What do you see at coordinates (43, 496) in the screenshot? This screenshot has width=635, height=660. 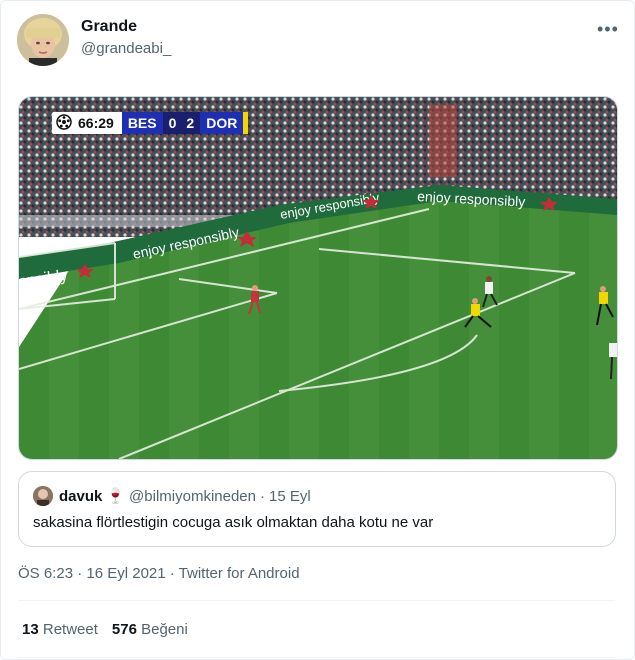 I see `quoted-author-avatar` at bounding box center [43, 496].